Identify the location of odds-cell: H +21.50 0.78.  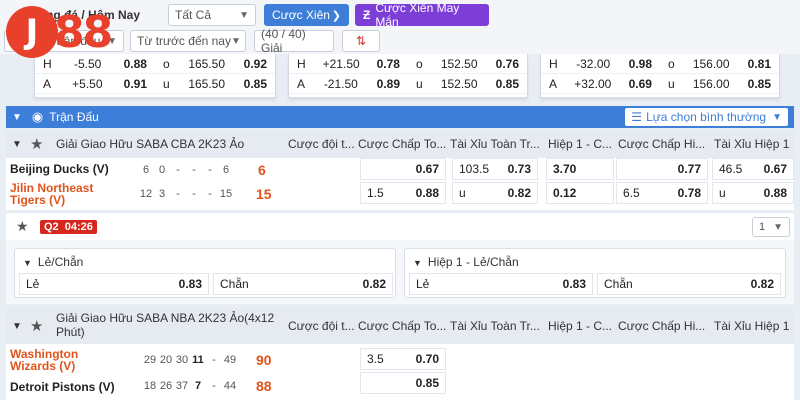
(348, 64).